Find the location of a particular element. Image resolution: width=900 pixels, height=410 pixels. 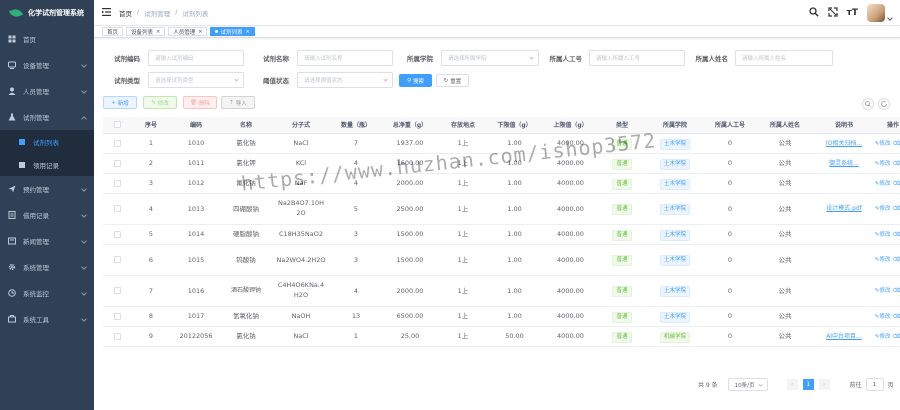

goto-page-input: 1 is located at coordinates (874, 384).